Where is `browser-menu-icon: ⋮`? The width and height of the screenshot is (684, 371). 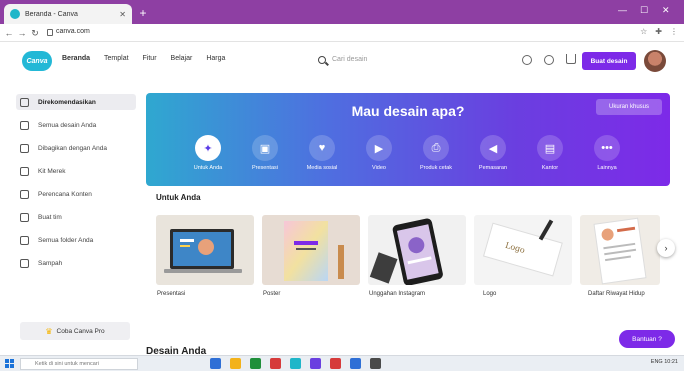 browser-menu-icon: ⋮ is located at coordinates (674, 31).